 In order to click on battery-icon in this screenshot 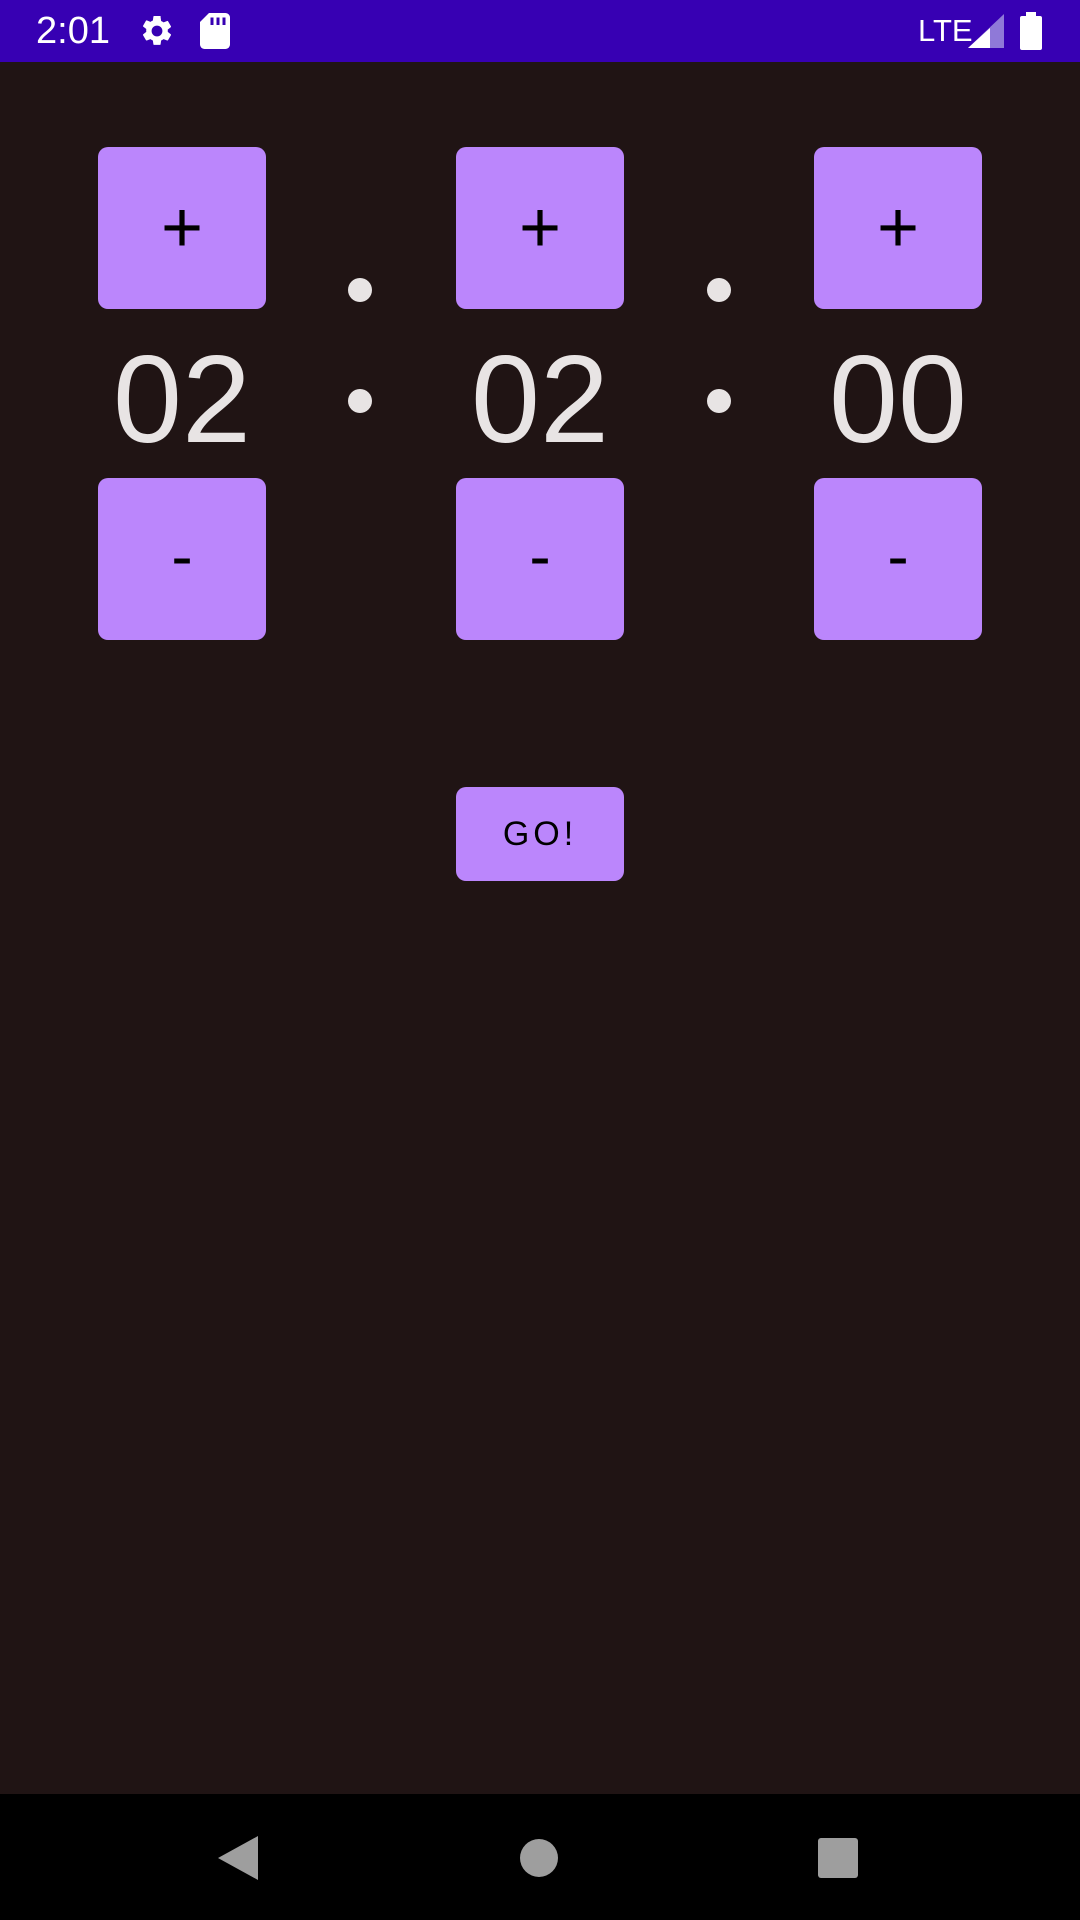, I will do `click(1031, 31)`.